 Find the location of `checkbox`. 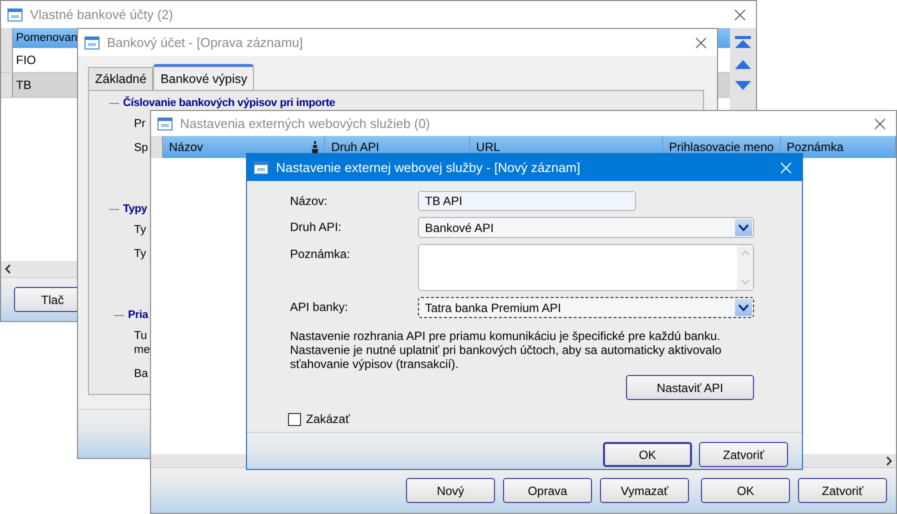

checkbox is located at coordinates (294, 419).